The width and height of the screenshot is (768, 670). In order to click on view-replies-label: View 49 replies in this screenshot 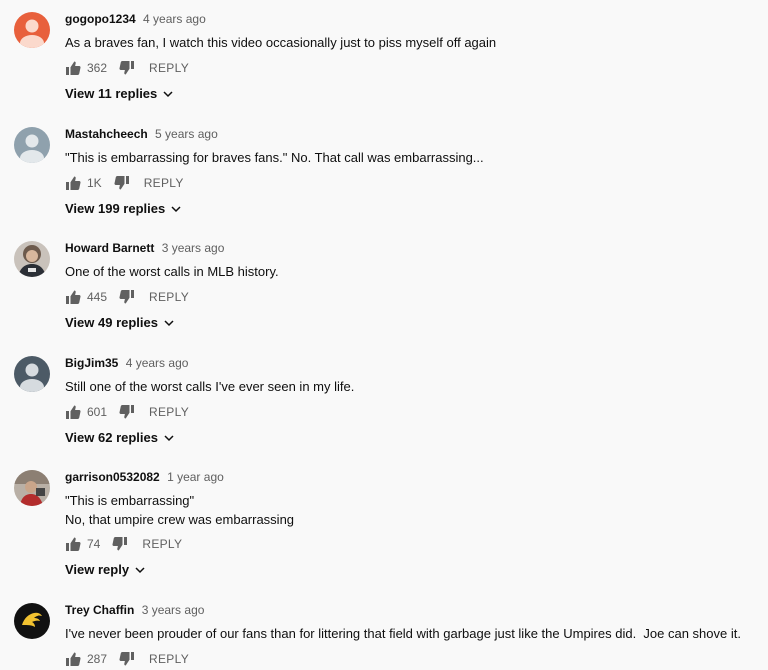, I will do `click(111, 322)`.